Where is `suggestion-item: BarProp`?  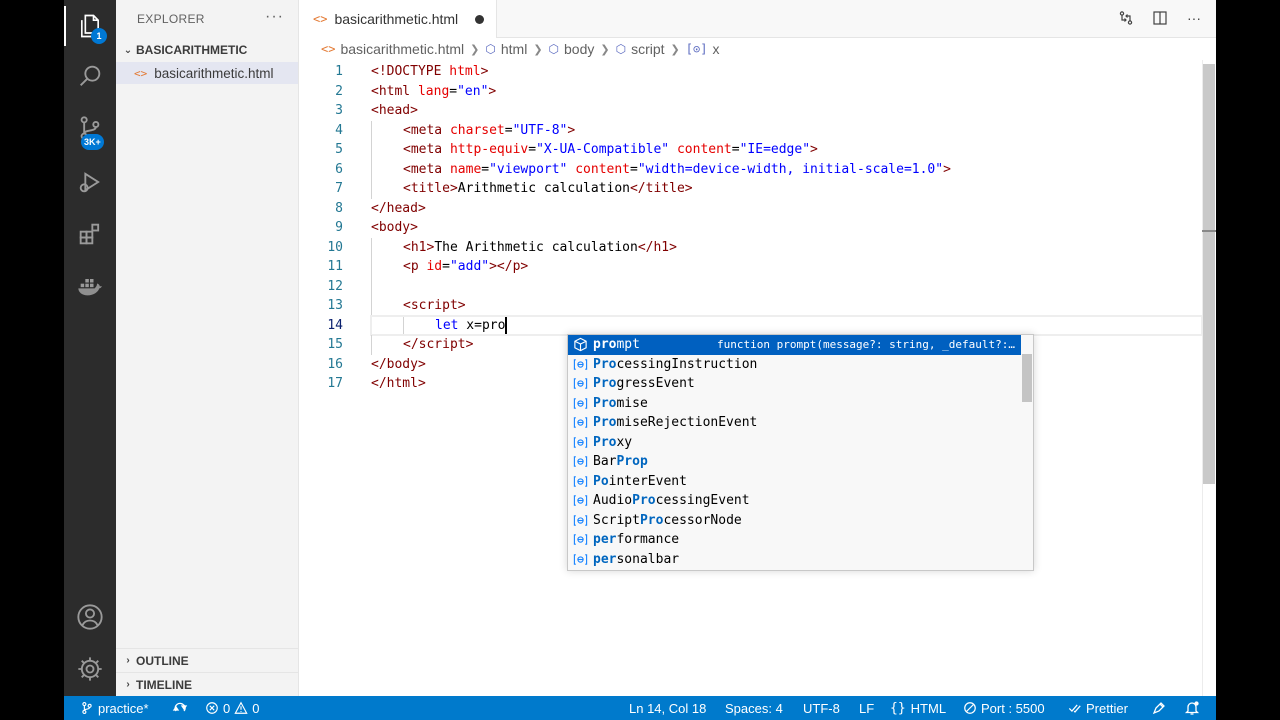
suggestion-item: BarProp is located at coordinates (794, 462).